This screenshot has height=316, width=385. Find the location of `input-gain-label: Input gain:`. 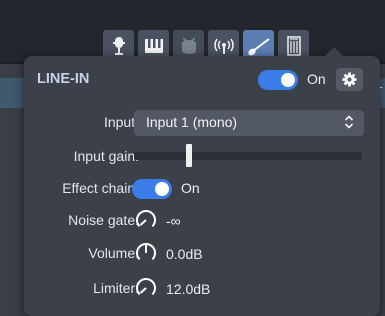

input-gain-label: Input gain: is located at coordinates (106, 156).